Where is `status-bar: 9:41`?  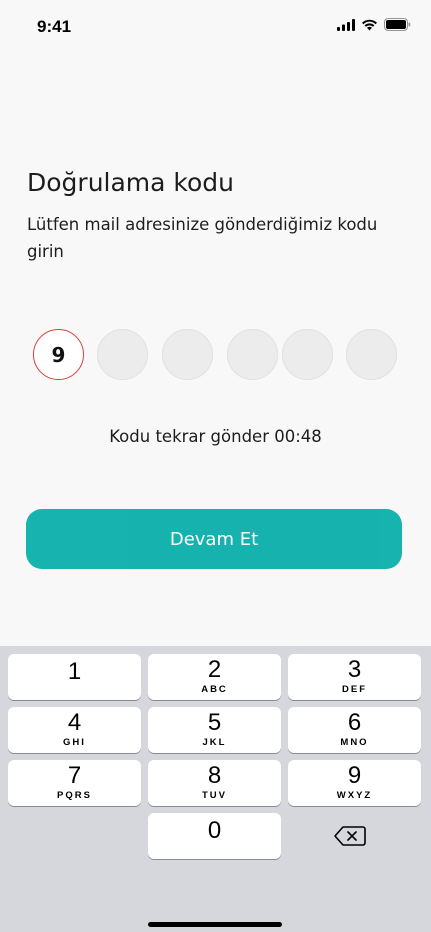 status-bar: 9:41 is located at coordinates (215, 26).